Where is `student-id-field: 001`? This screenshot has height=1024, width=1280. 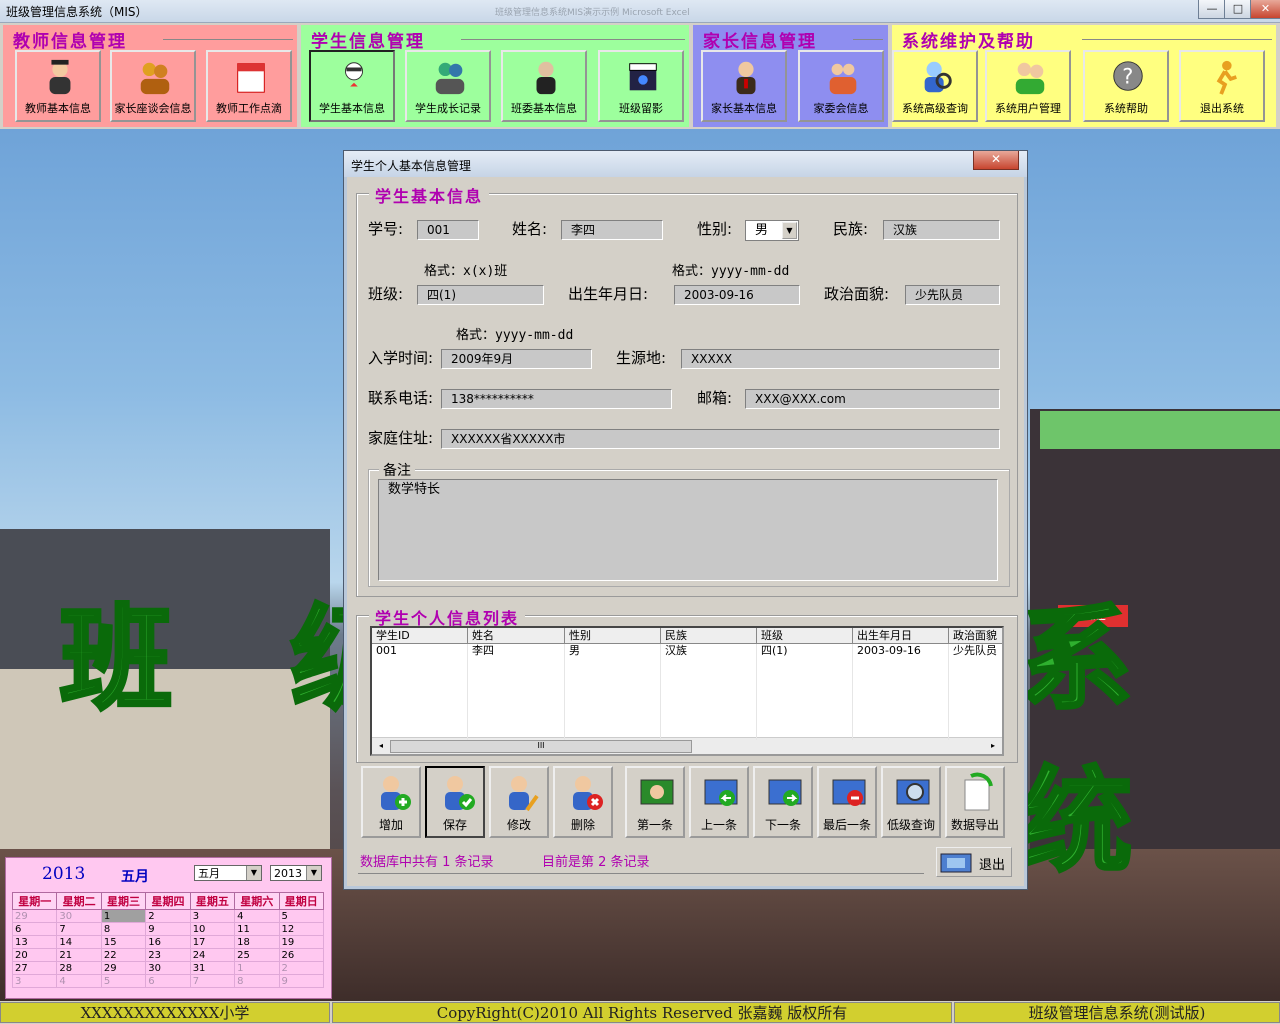 student-id-field: 001 is located at coordinates (448, 230).